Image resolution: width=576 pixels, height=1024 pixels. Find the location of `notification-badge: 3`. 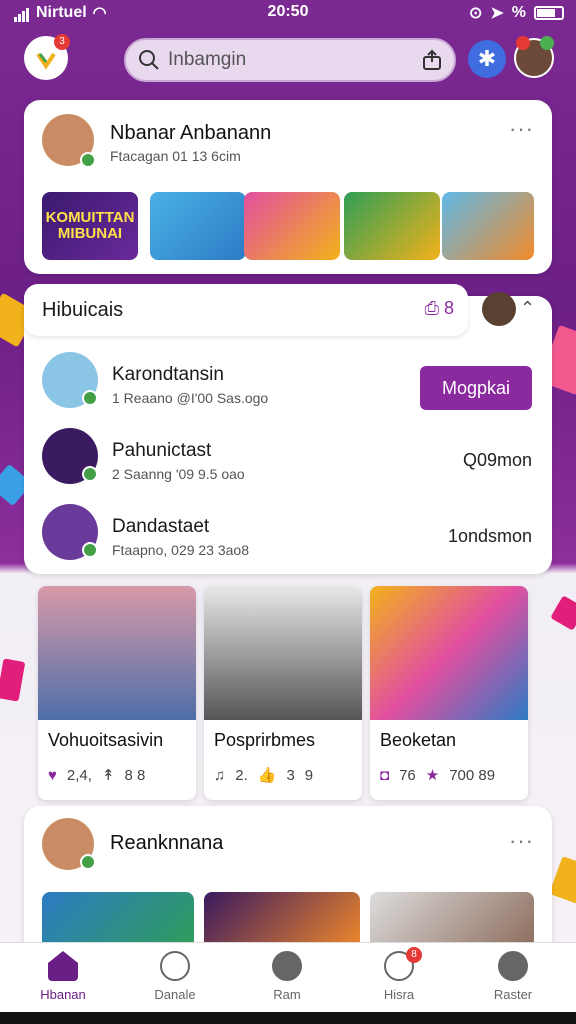

notification-badge: 3 is located at coordinates (62, 42).